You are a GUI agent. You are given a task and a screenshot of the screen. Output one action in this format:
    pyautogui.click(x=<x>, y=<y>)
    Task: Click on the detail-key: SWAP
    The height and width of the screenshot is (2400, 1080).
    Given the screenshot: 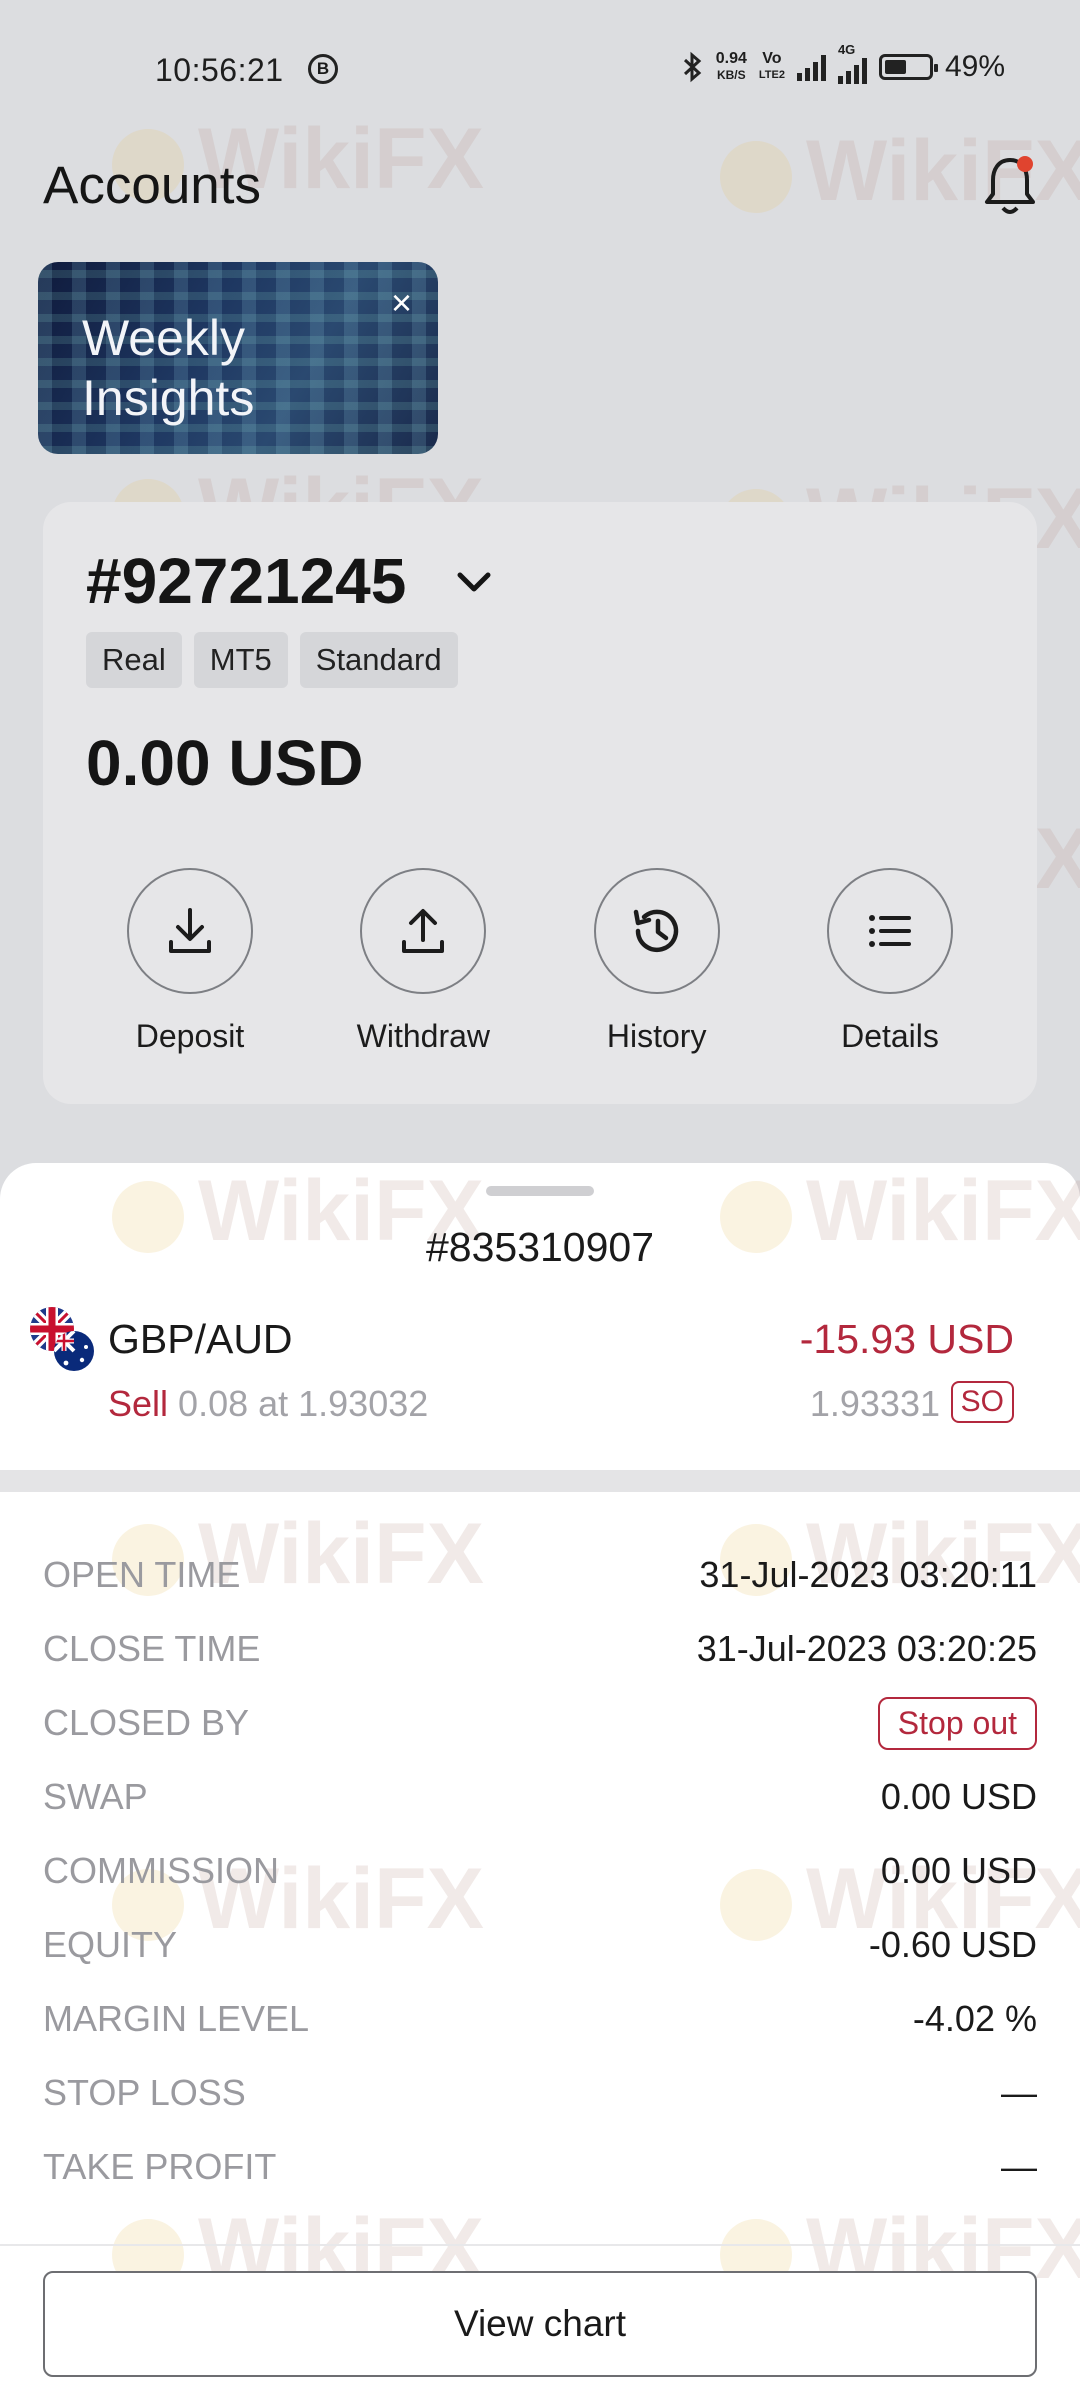 What is the action you would take?
    pyautogui.click(x=95, y=1796)
    